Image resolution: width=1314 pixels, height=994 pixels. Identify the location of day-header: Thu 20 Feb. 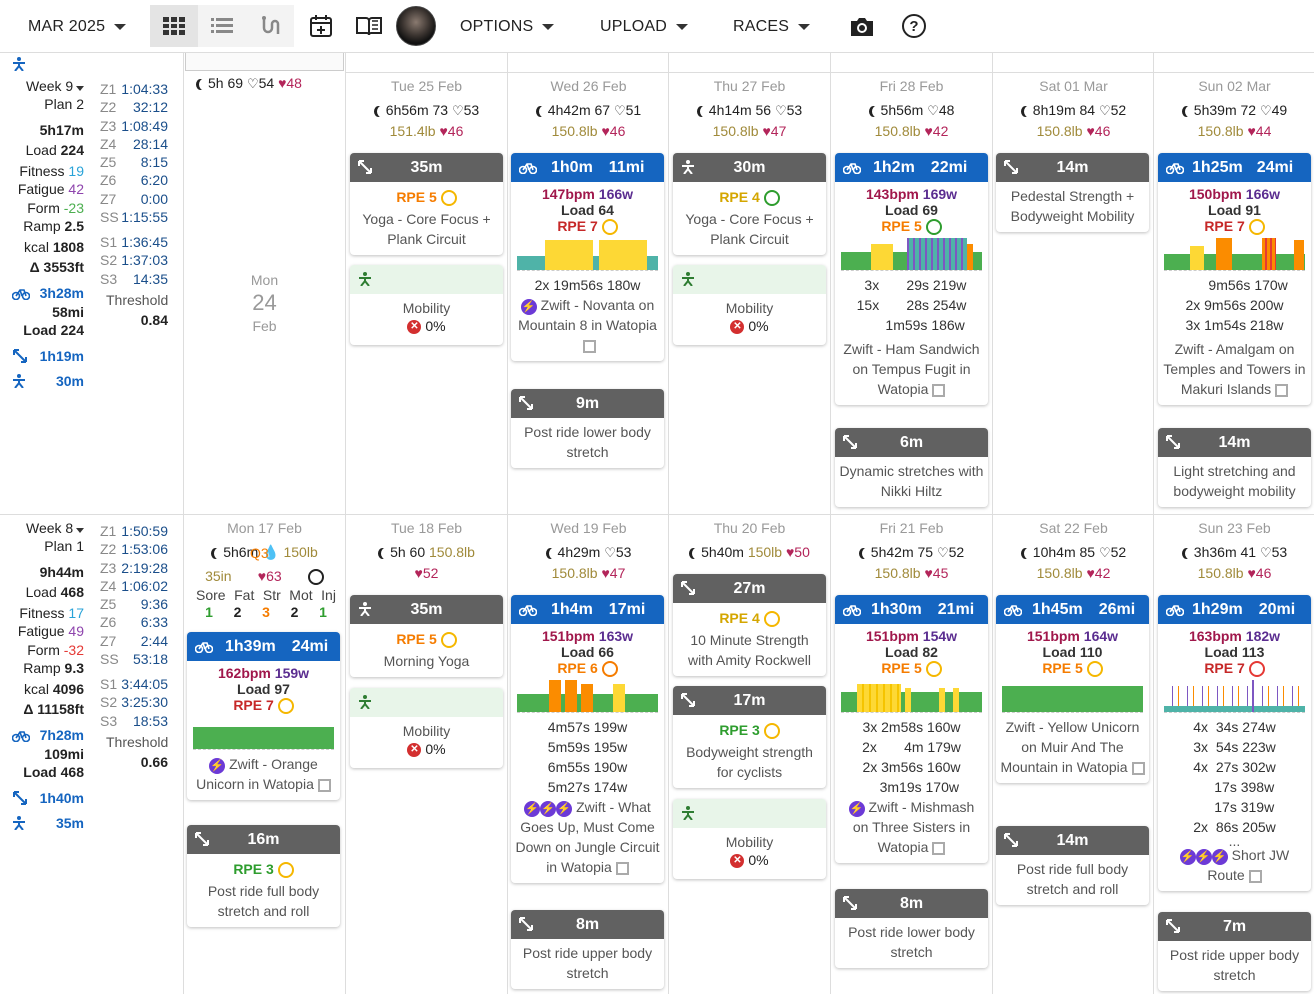
(749, 528).